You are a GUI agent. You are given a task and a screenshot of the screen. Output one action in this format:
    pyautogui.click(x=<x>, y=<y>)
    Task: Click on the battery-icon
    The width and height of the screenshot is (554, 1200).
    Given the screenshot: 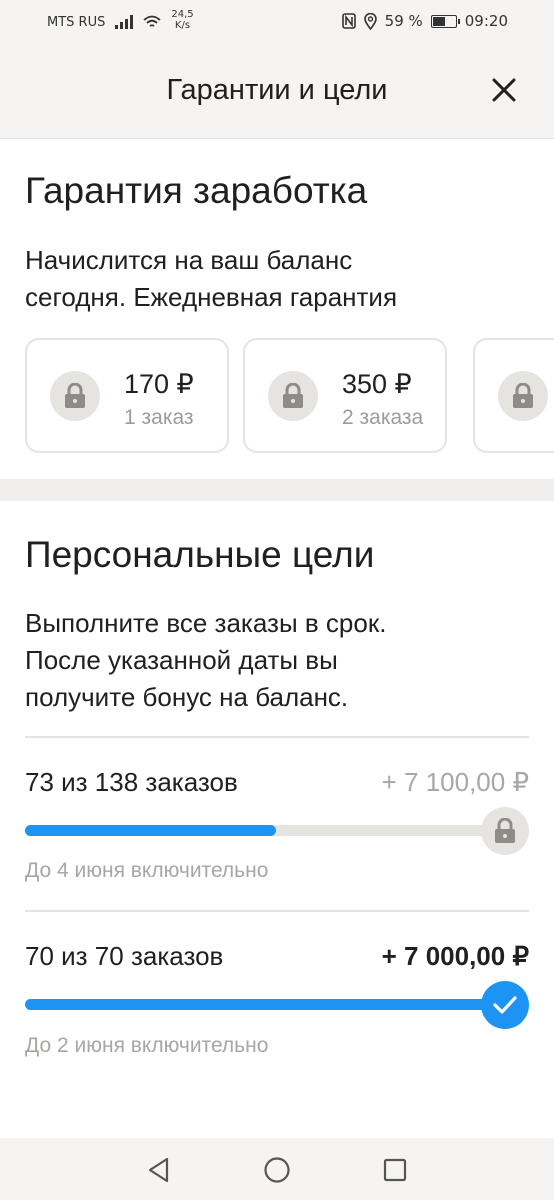 What is the action you would take?
    pyautogui.click(x=445, y=21)
    